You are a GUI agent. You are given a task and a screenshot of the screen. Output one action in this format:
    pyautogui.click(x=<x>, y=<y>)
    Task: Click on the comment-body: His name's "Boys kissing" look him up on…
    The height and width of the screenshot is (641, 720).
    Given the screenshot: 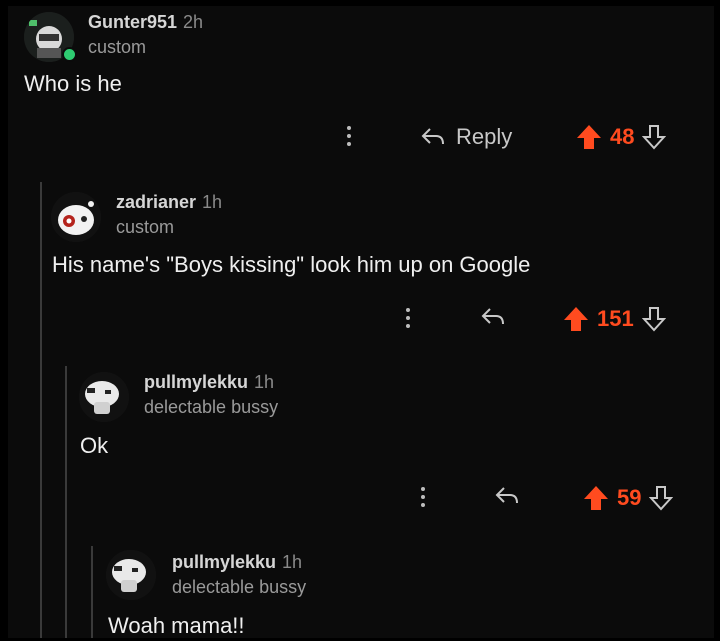 What is the action you would take?
    pyautogui.click(x=291, y=264)
    